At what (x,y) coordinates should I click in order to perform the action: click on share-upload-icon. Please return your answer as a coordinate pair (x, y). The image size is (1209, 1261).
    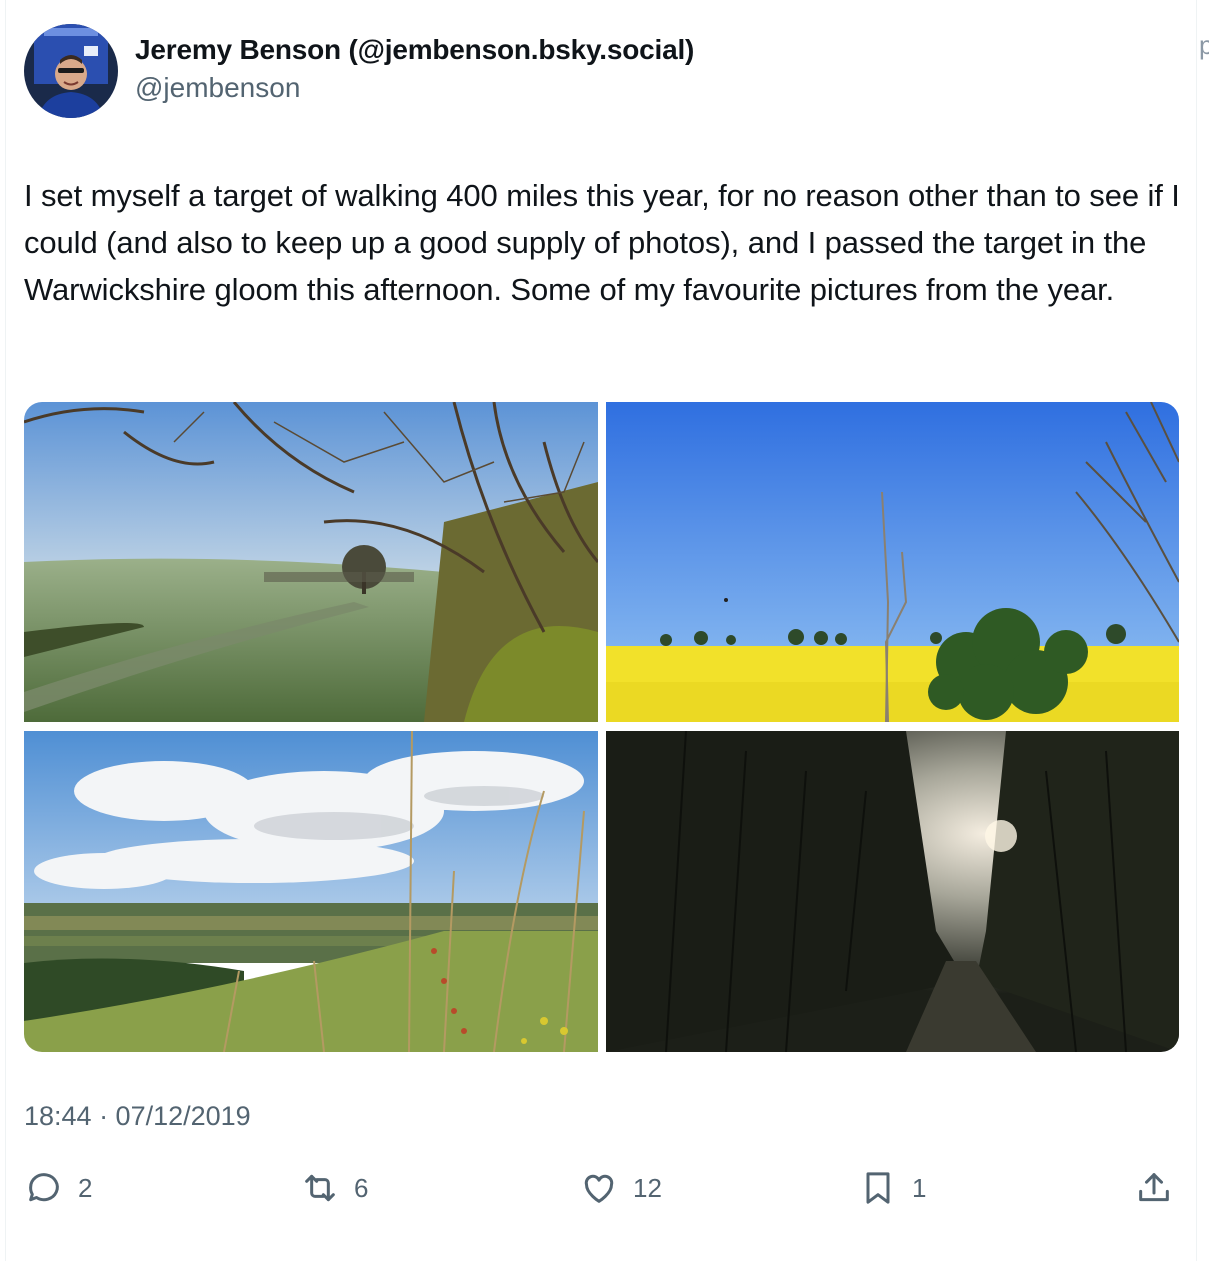
    Looking at the image, I should click on (1154, 1187).